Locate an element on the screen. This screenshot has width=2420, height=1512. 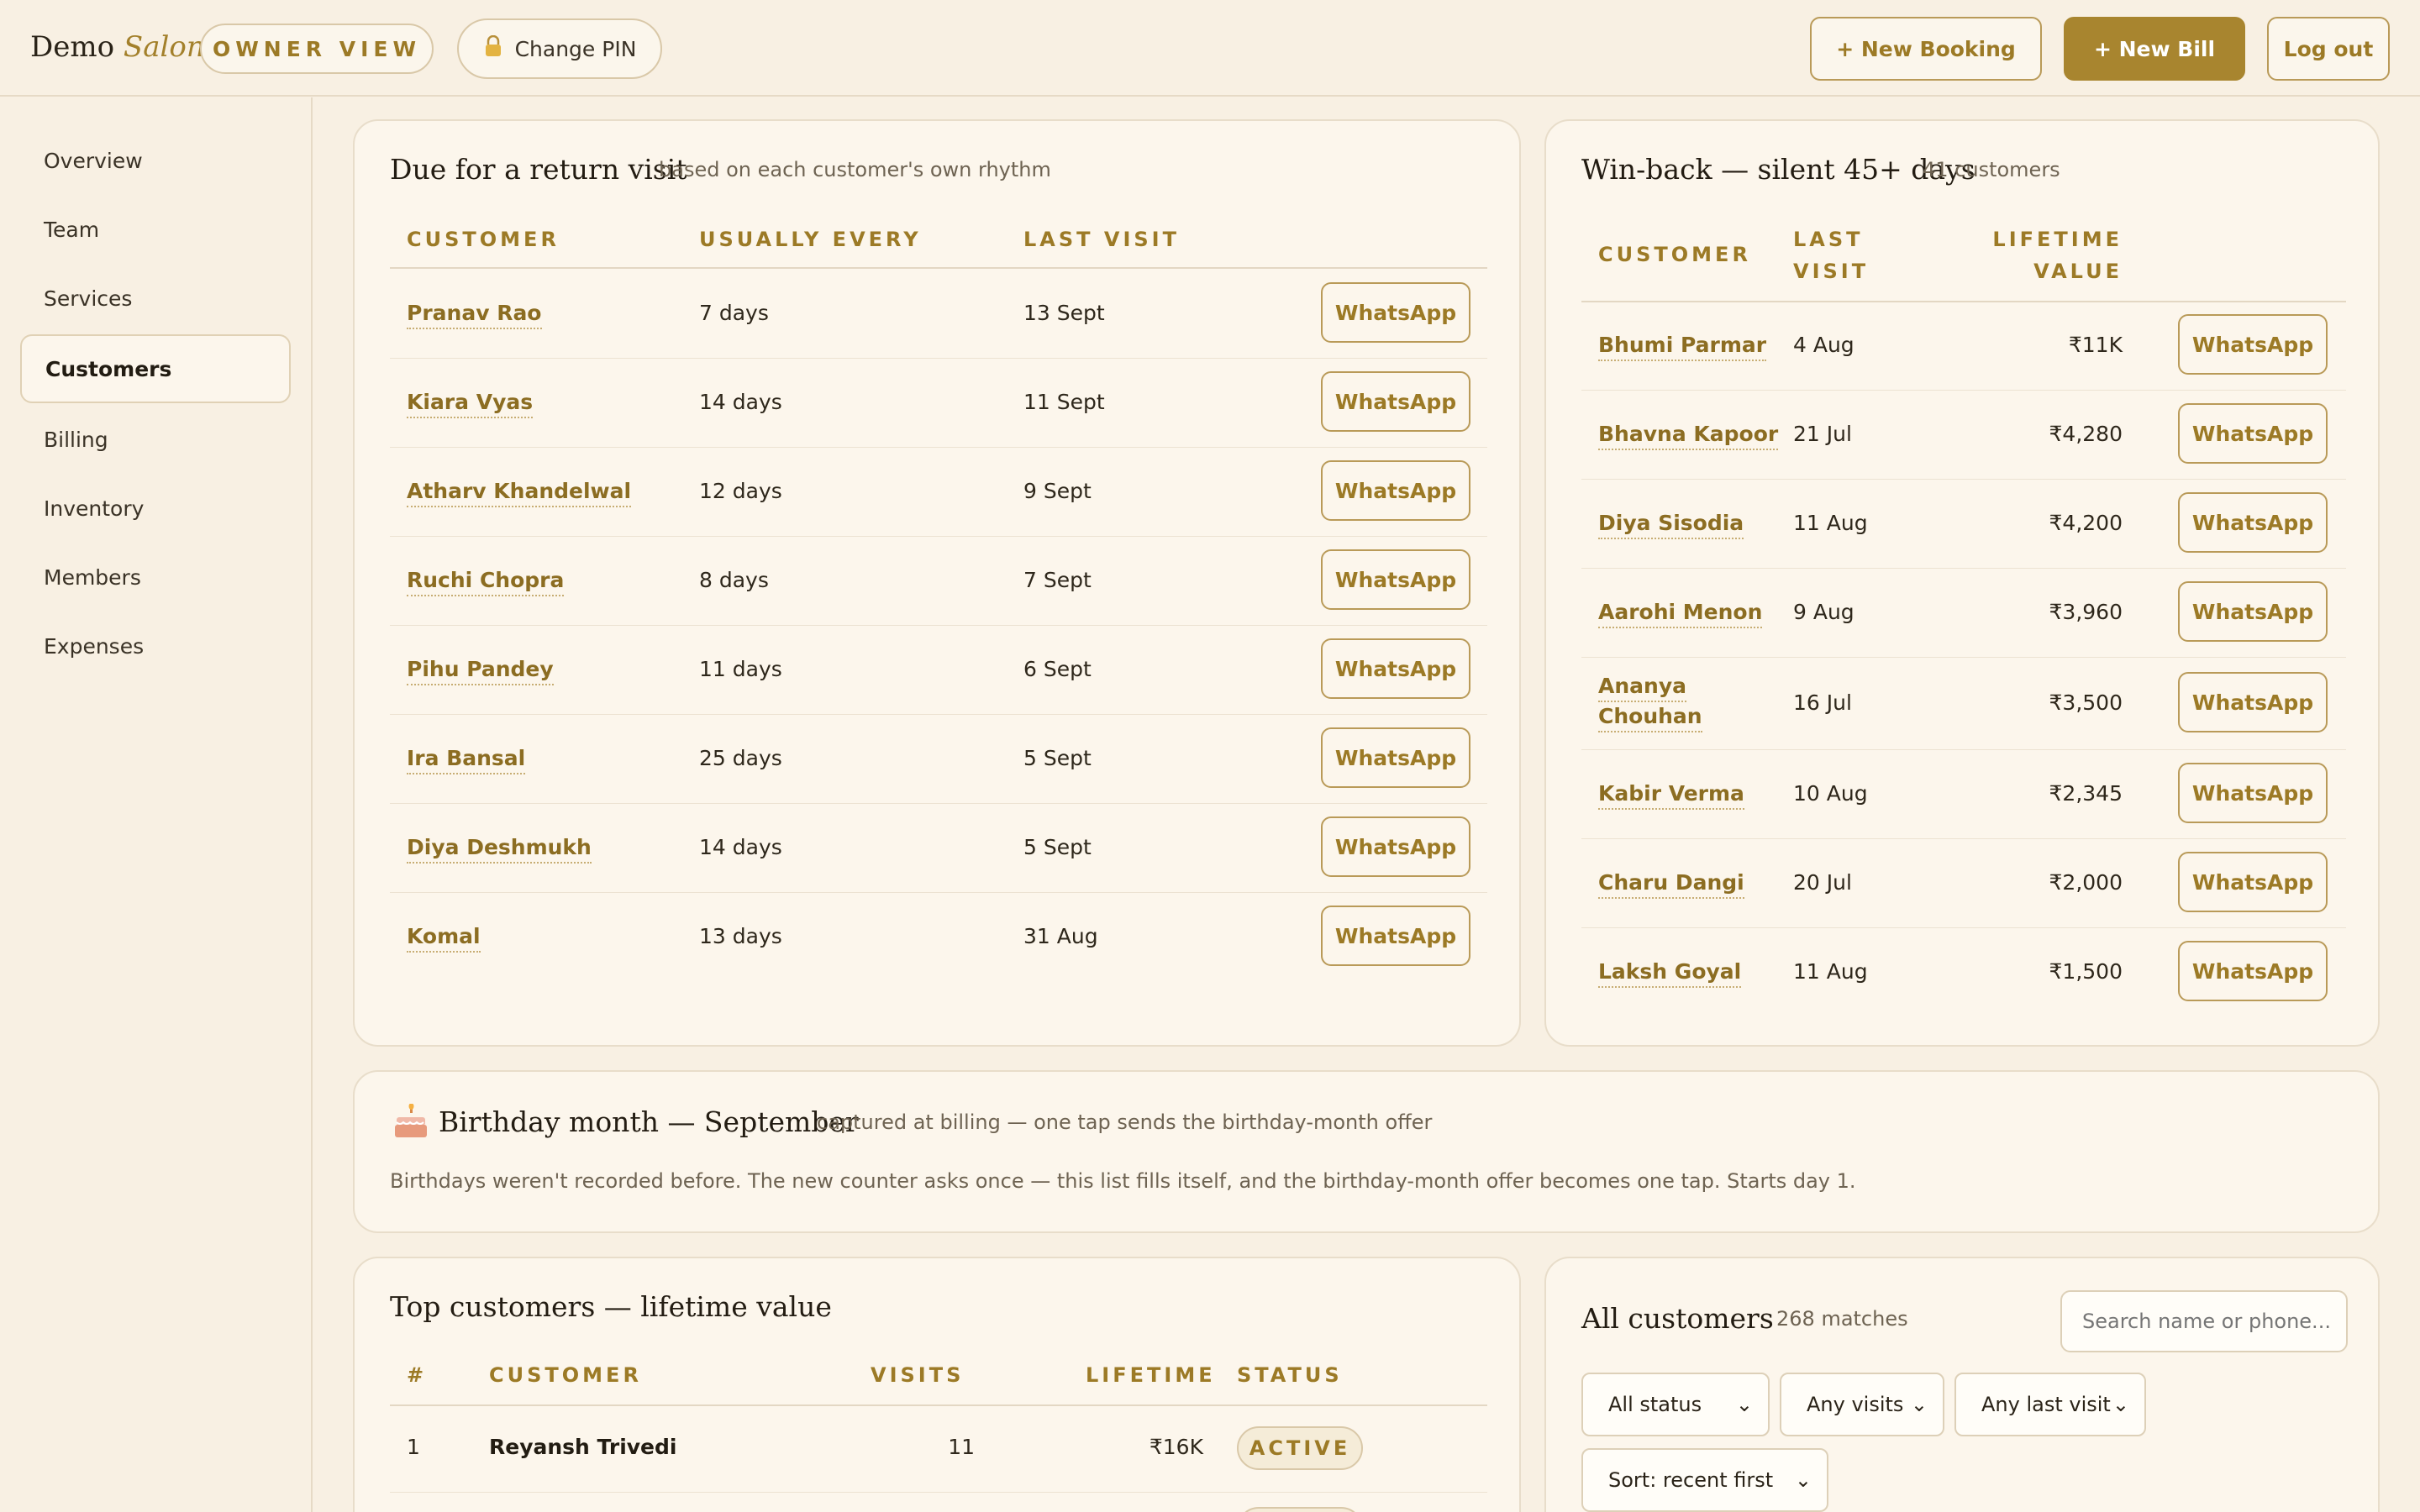
customer-name-link: Ruchi Chopra is located at coordinates (486, 581).